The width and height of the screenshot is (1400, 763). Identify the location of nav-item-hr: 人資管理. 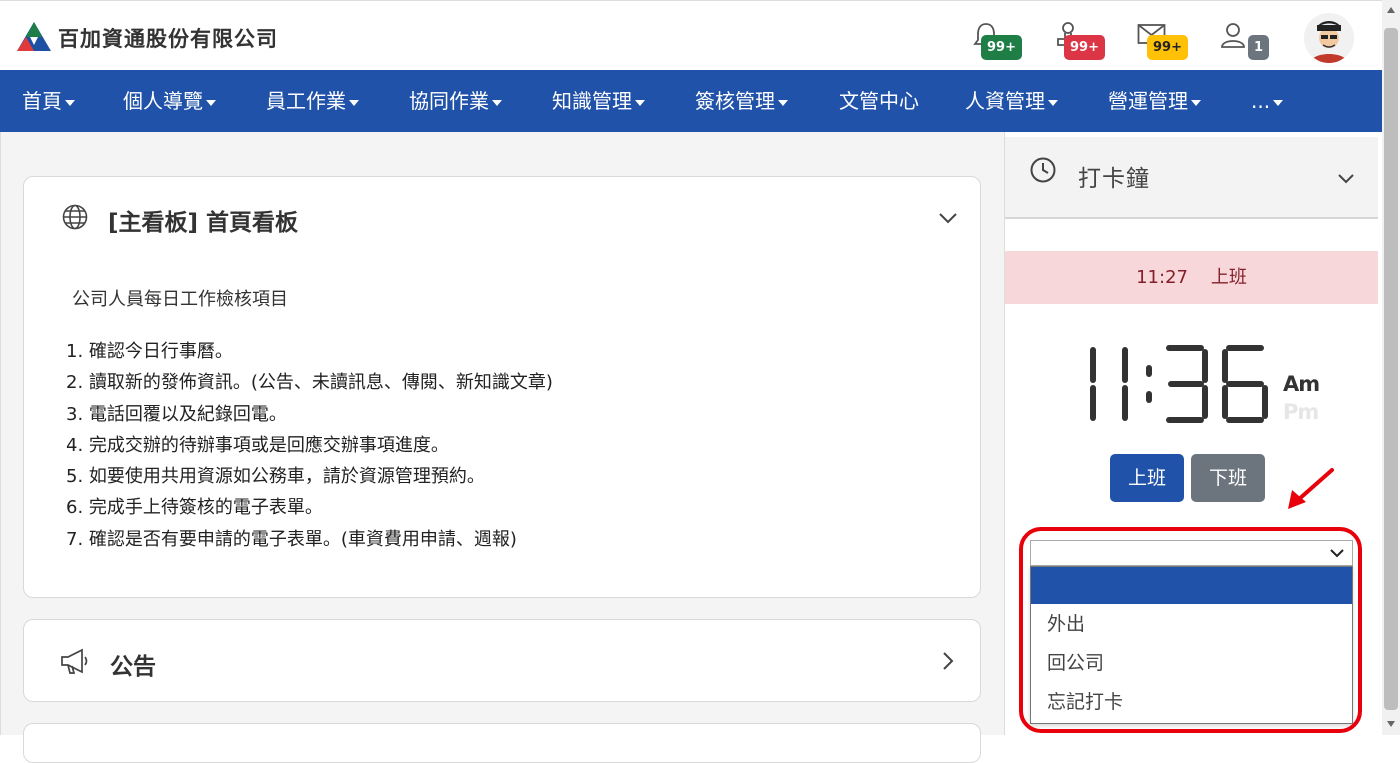
(1011, 101).